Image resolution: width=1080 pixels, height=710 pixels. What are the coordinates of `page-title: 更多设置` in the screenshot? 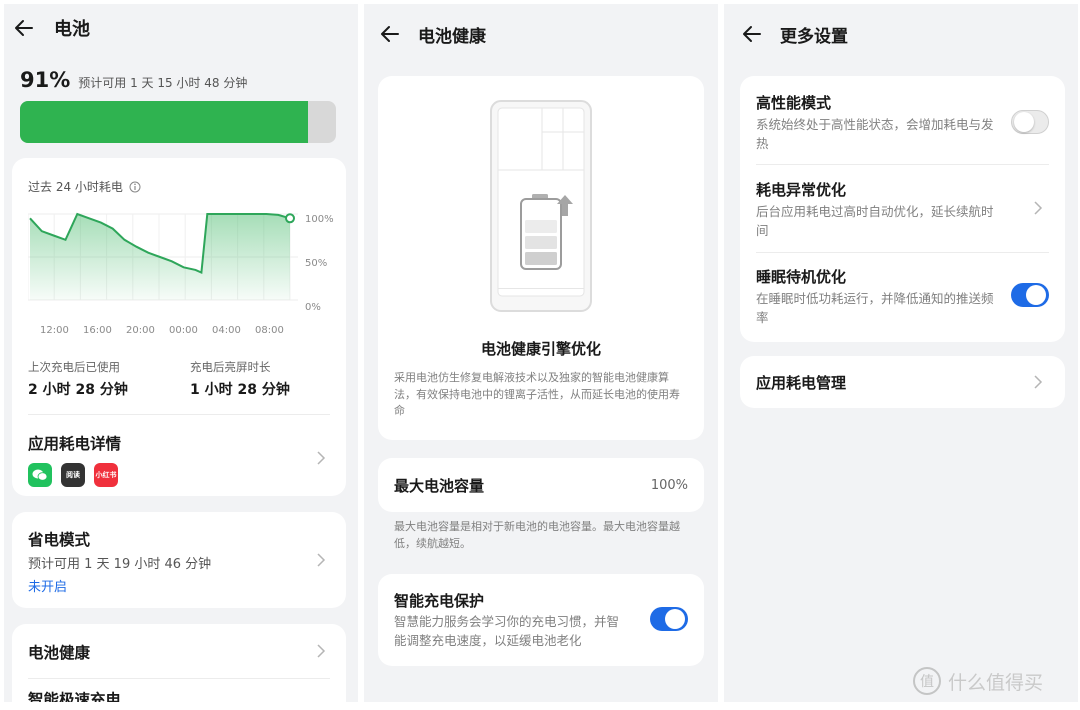 It's located at (814, 36).